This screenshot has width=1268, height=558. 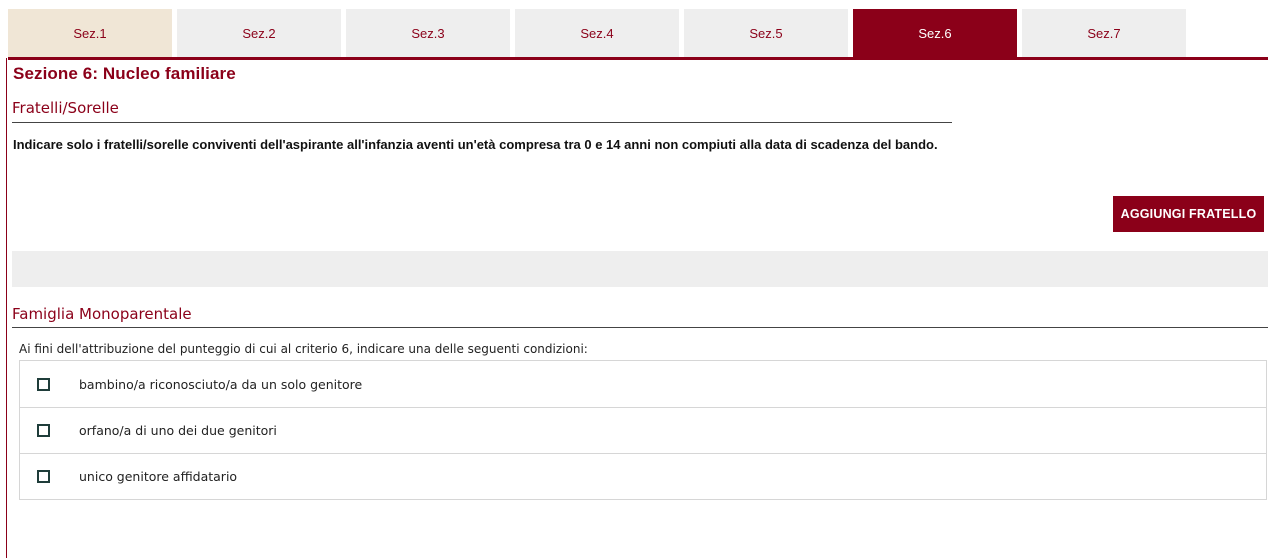 What do you see at coordinates (640, 269) in the screenshot?
I see `siblings-list-area` at bounding box center [640, 269].